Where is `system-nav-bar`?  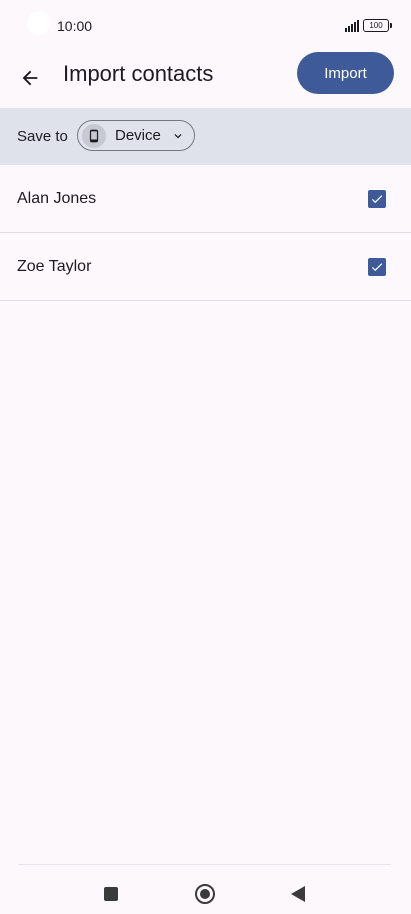
system-nav-bar is located at coordinates (205, 890).